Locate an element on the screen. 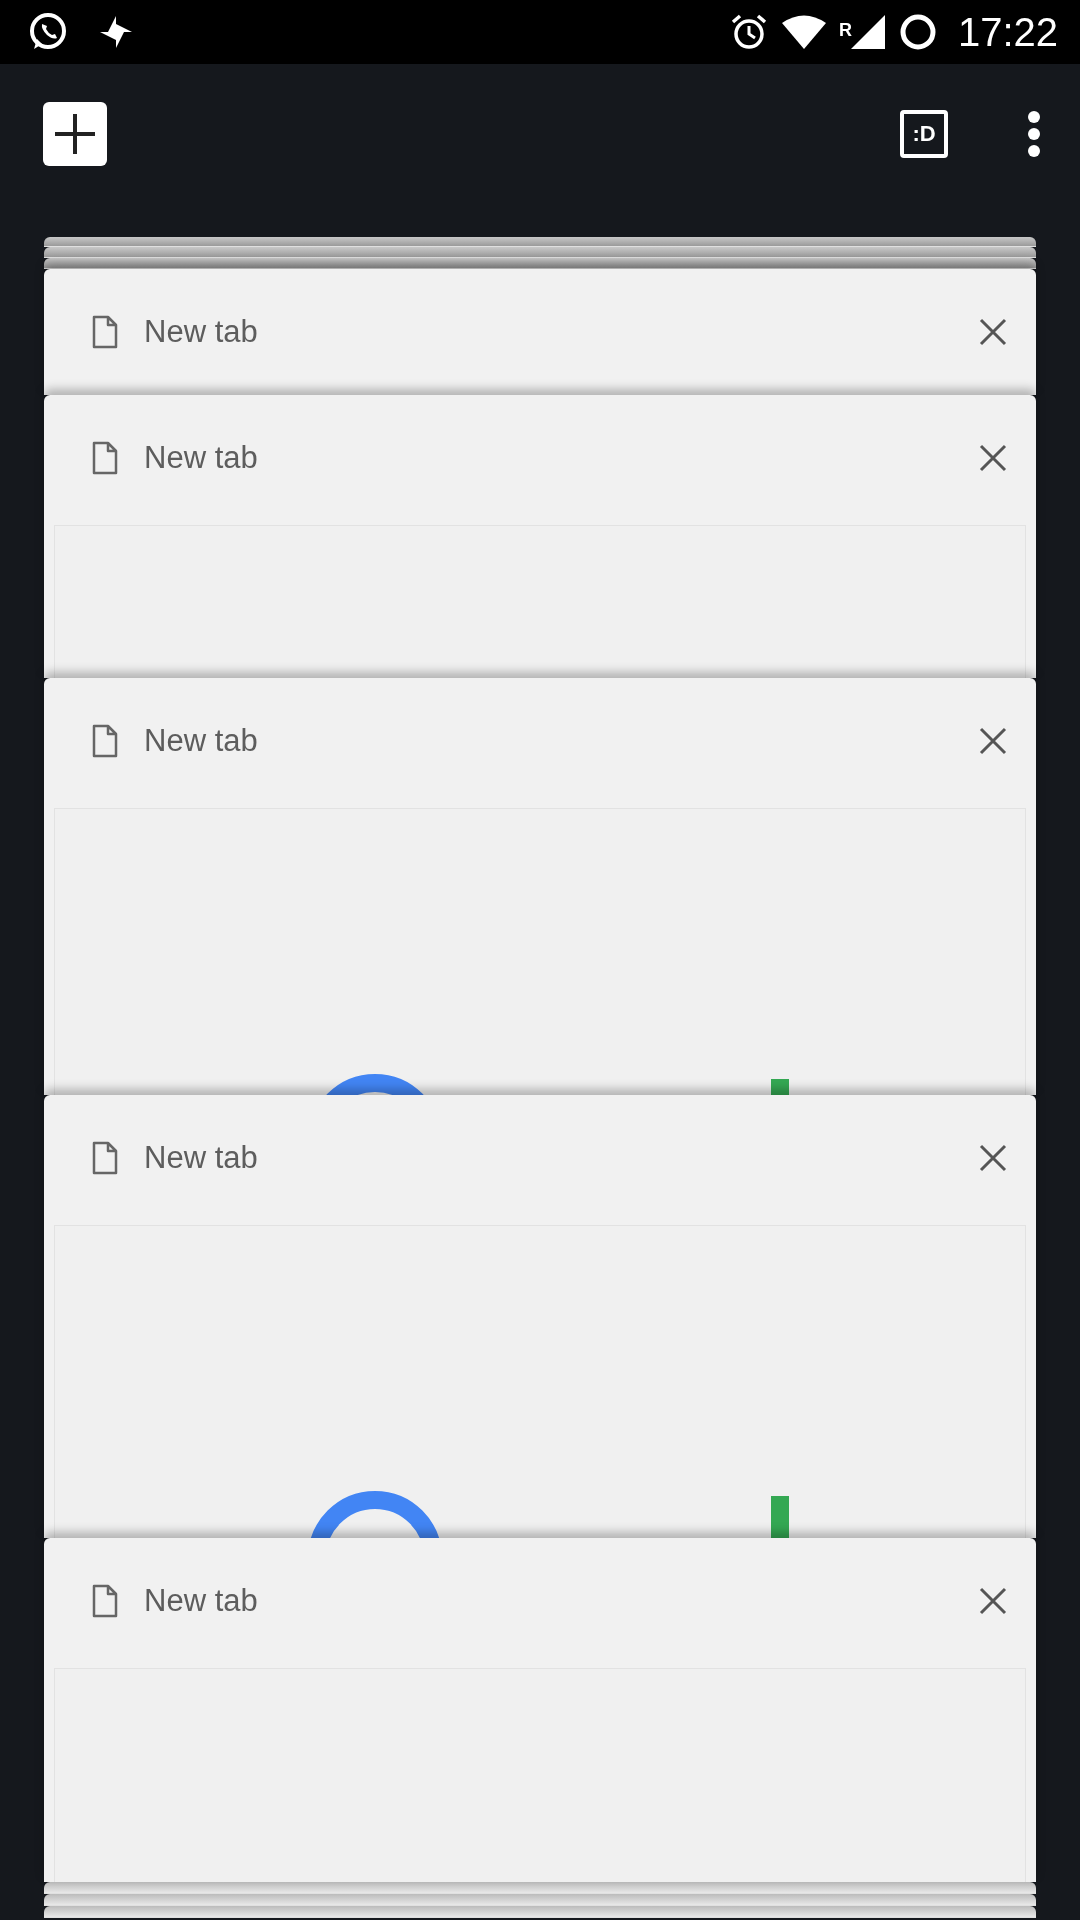 The image size is (1080, 1920). clock-time: 17:22 is located at coordinates (1007, 32).